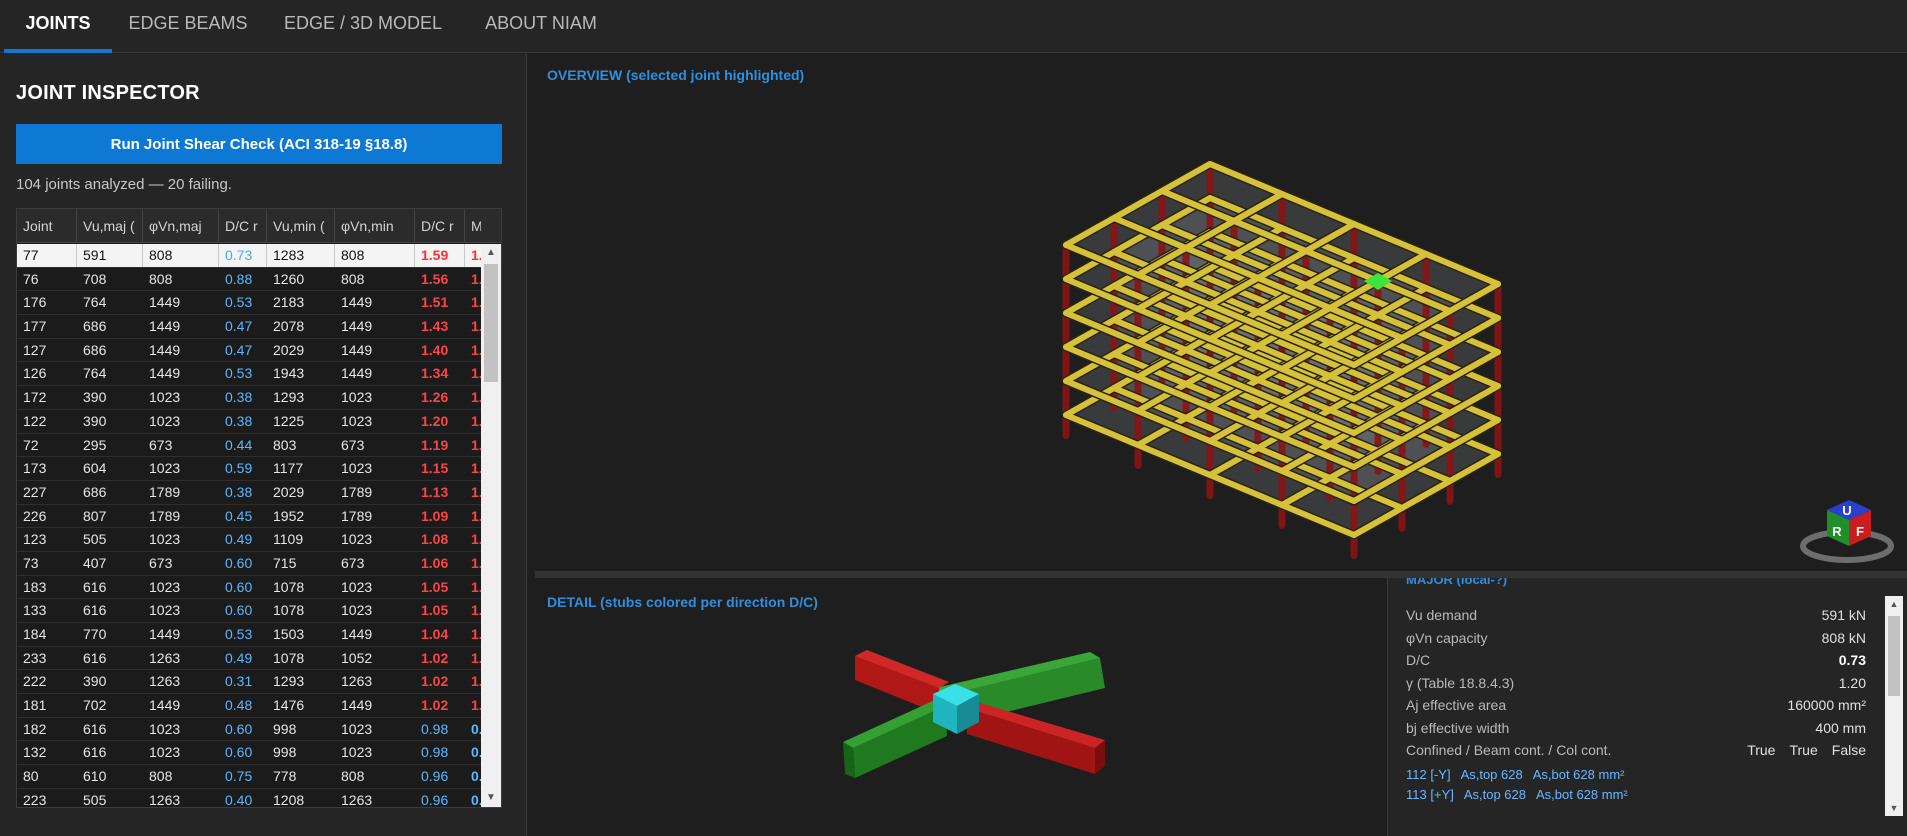 The width and height of the screenshot is (1907, 836). I want to click on table-cell: 126, so click(35, 373).